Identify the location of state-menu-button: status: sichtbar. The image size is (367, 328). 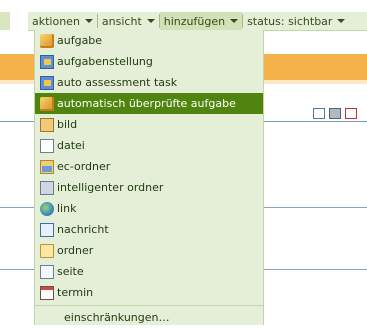
(296, 21).